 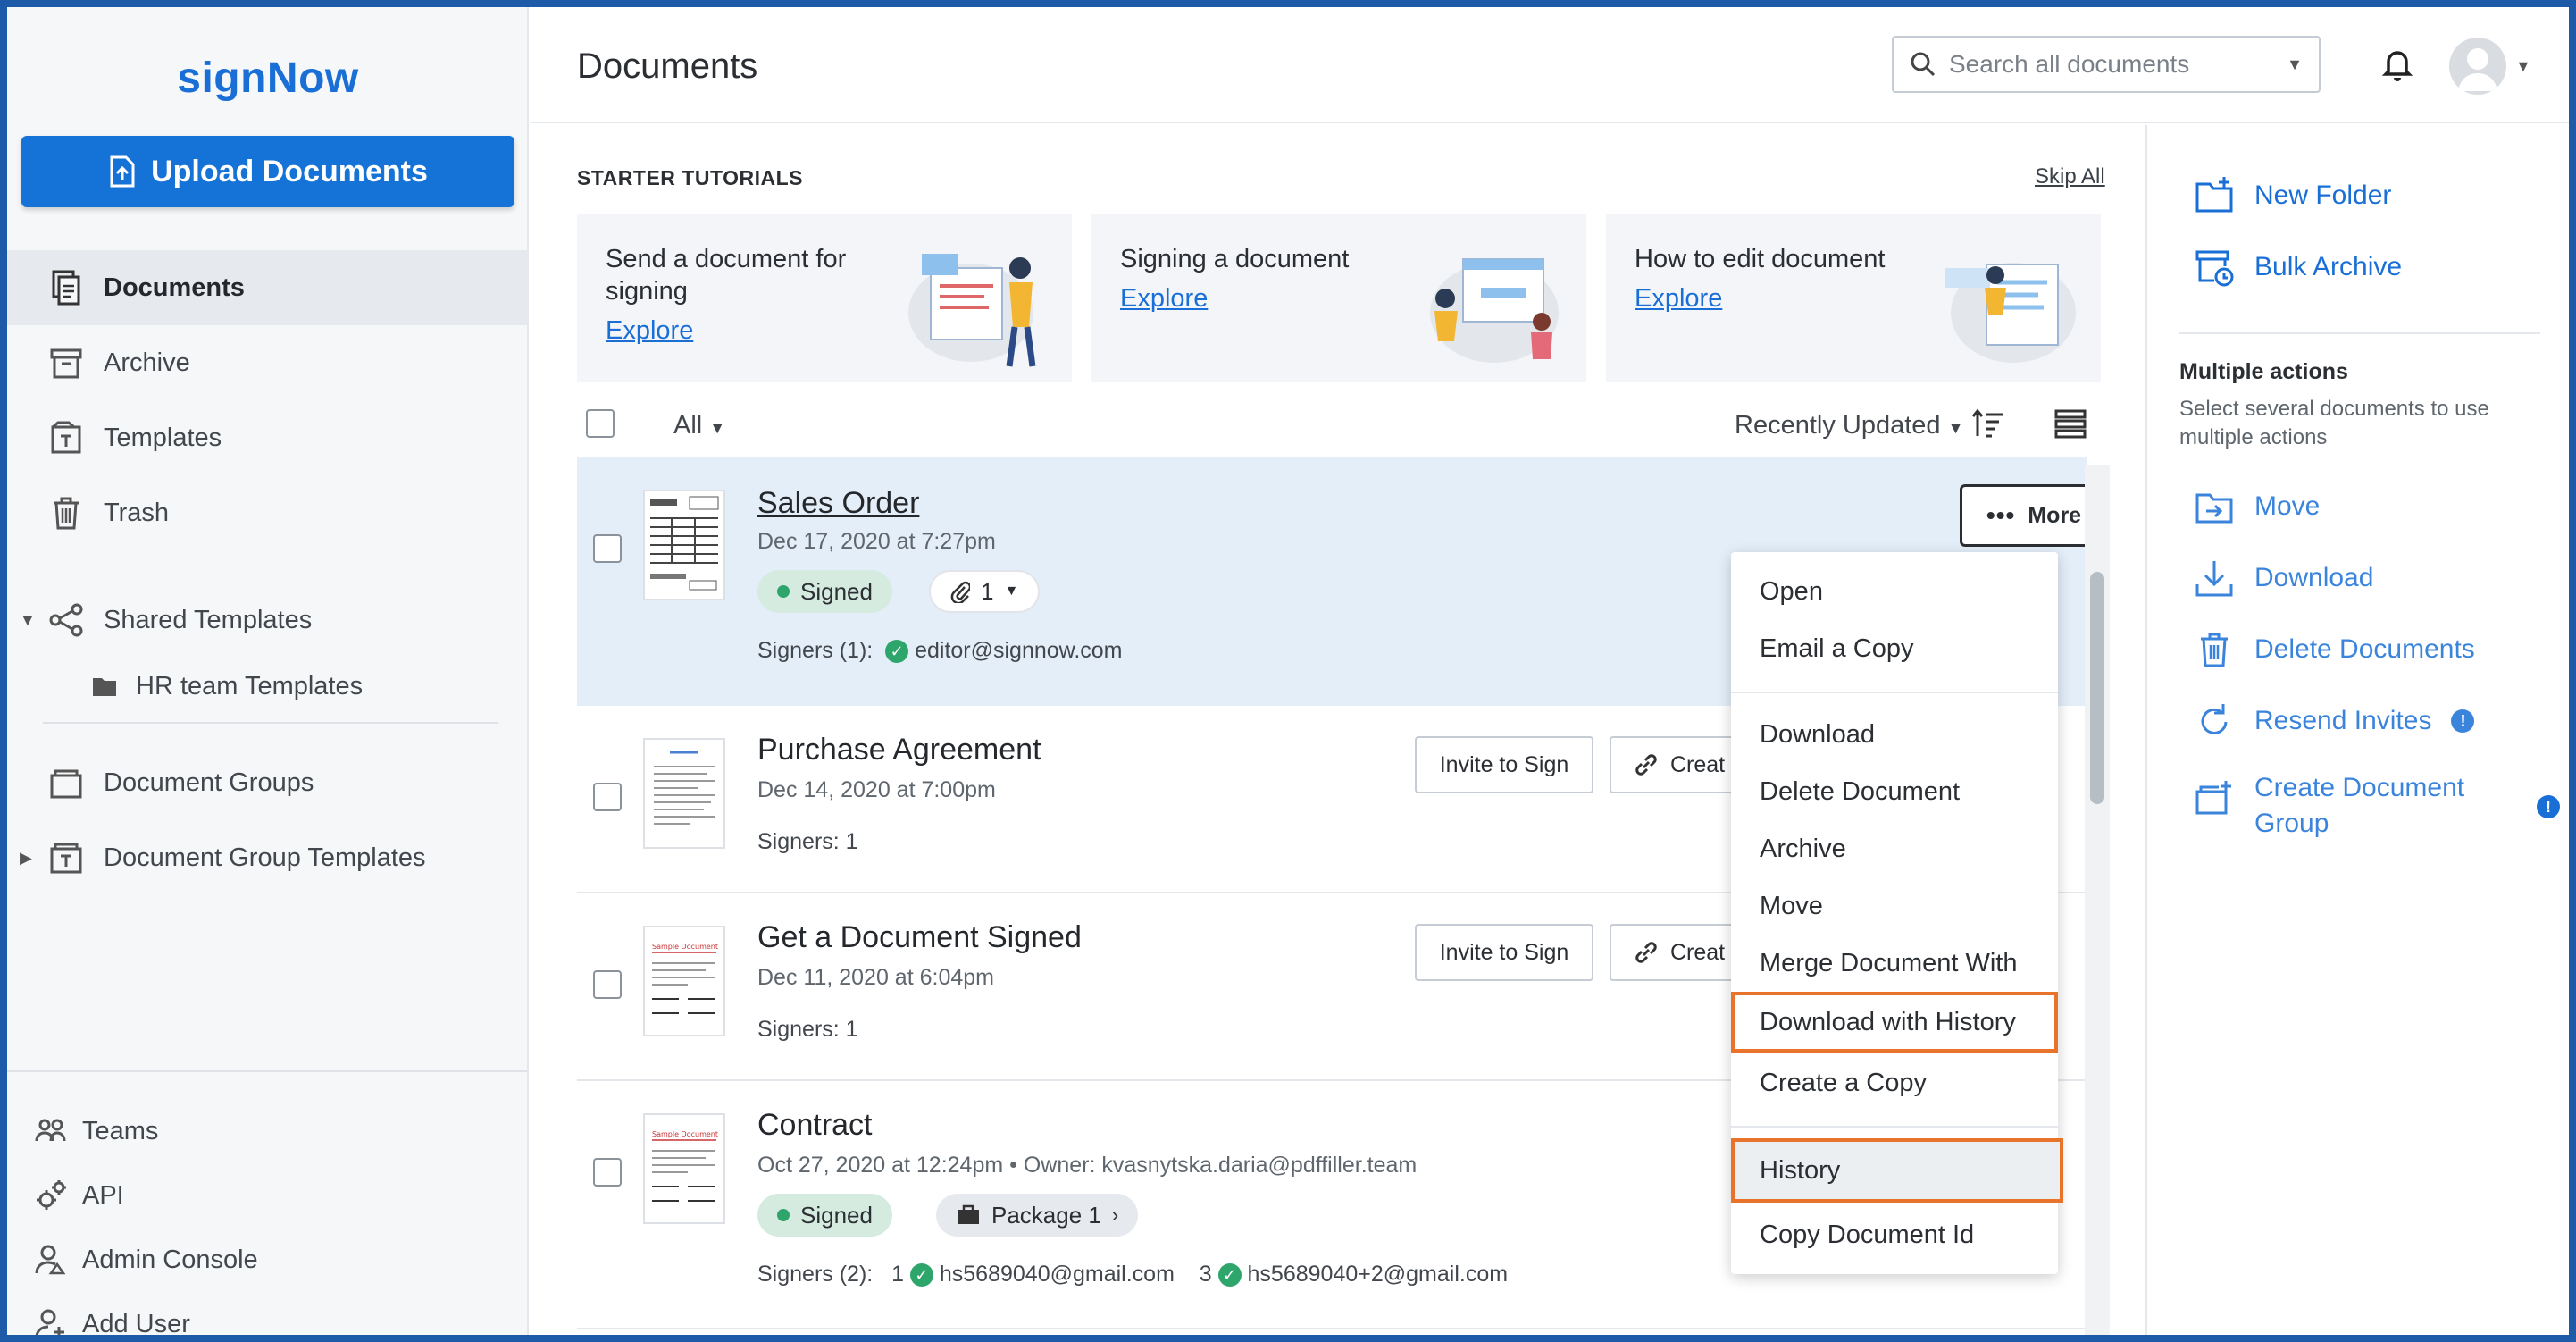 I want to click on sidebar-item-shared-templates: ▼ Shared Templates, so click(x=268, y=620).